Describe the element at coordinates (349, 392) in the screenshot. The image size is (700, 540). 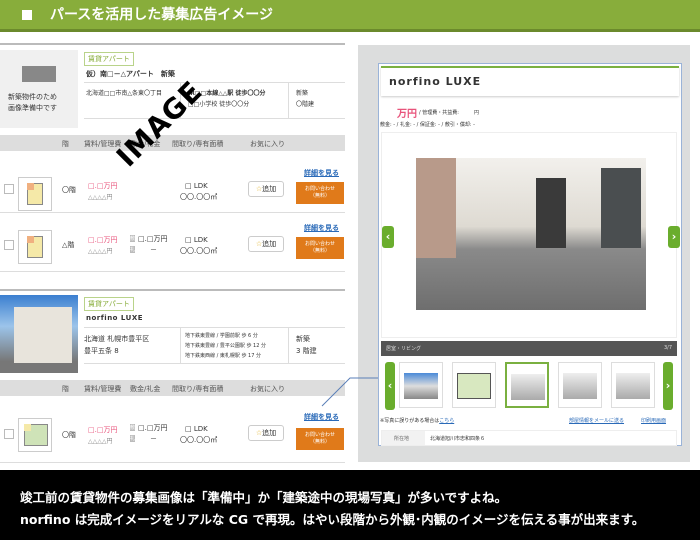
I see `connector-line` at that location.